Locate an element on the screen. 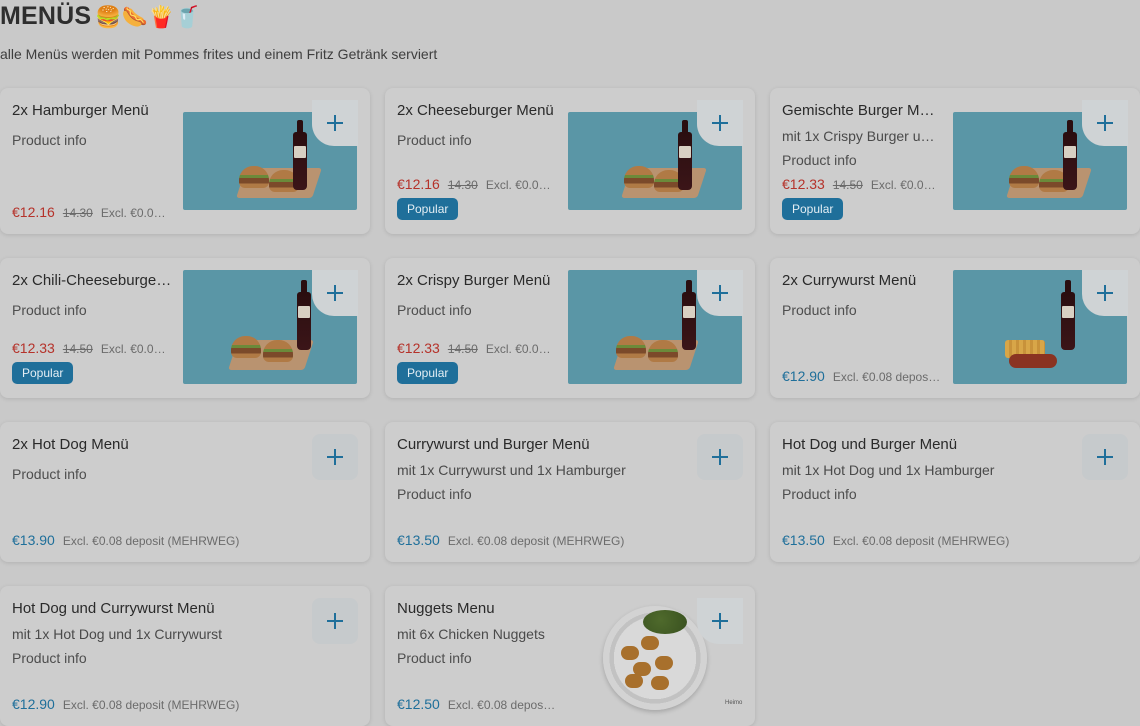 The height and width of the screenshot is (726, 1140). card-title: 2x Cheeseburger Menü is located at coordinates (475, 110).